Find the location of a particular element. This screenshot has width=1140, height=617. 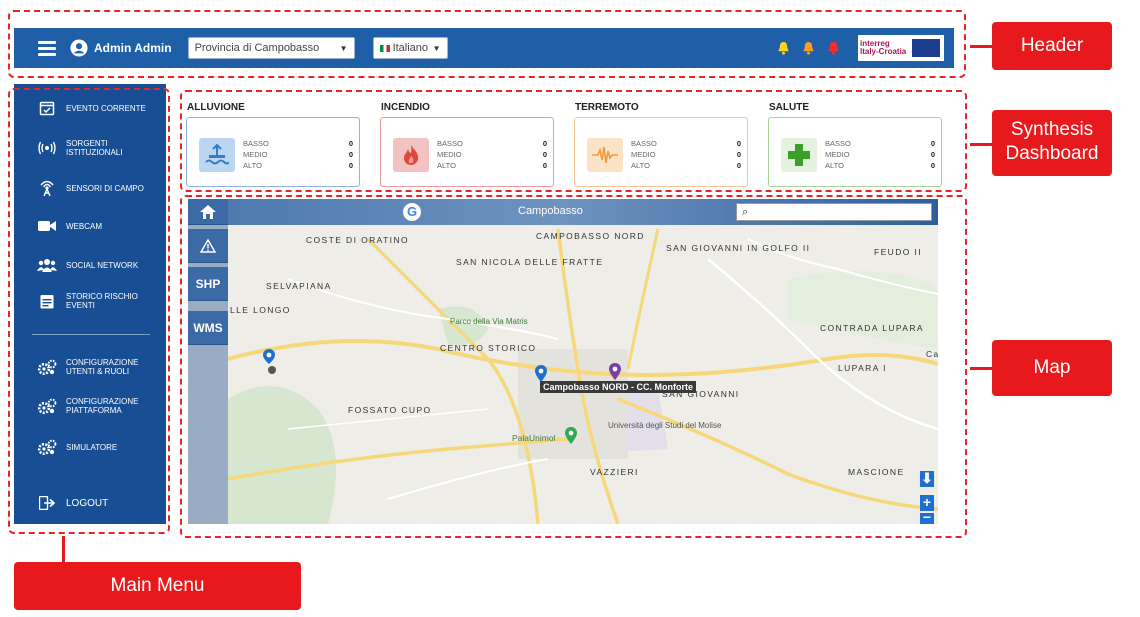

header-callout: Header is located at coordinates (1052, 46).